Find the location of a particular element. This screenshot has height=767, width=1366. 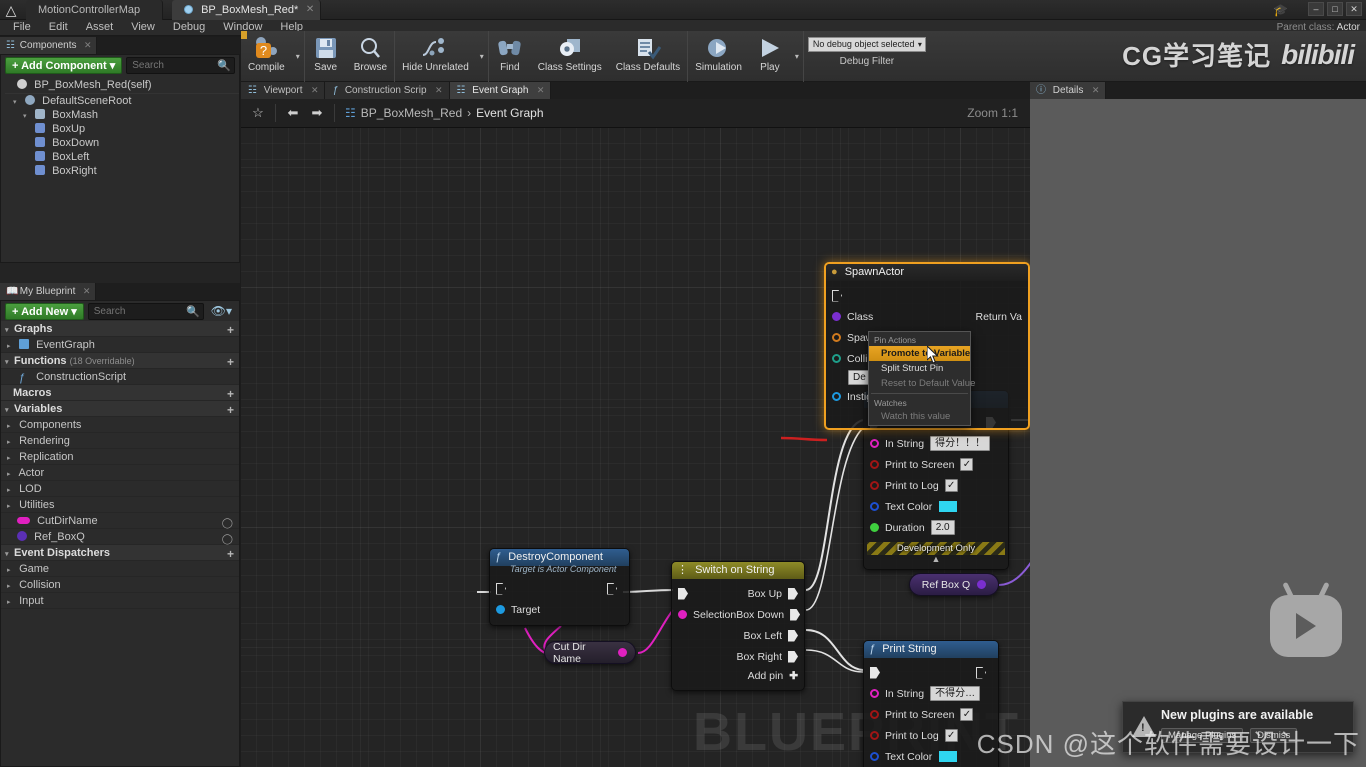

duration-value: 2.0 is located at coordinates (942, 527).